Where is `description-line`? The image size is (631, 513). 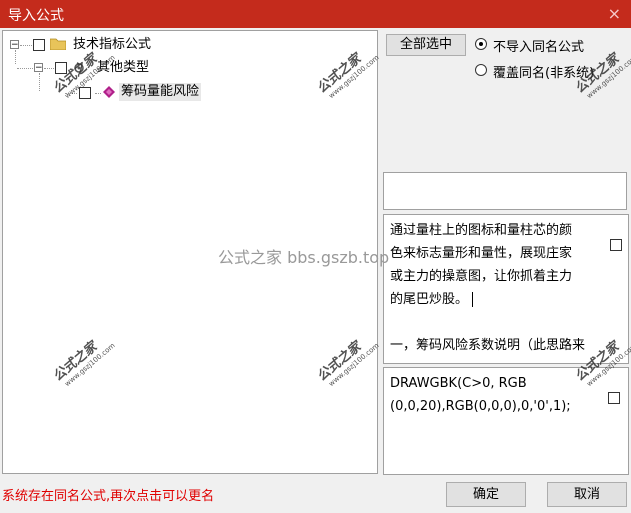 description-line is located at coordinates (496, 322).